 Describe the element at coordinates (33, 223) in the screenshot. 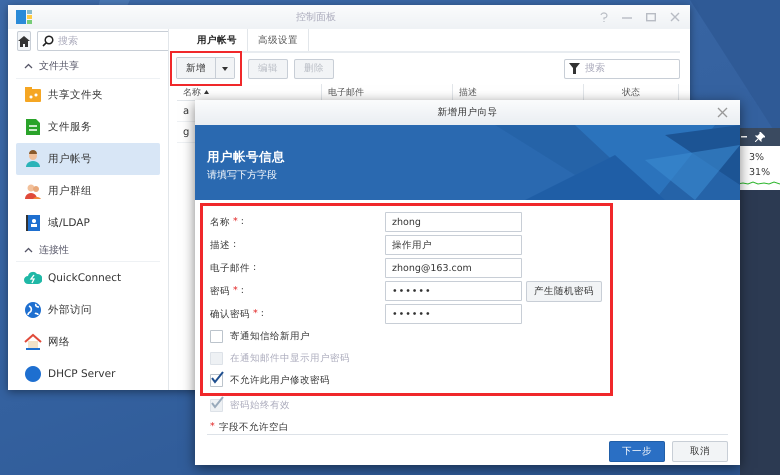

I see `contact-book-icon` at that location.